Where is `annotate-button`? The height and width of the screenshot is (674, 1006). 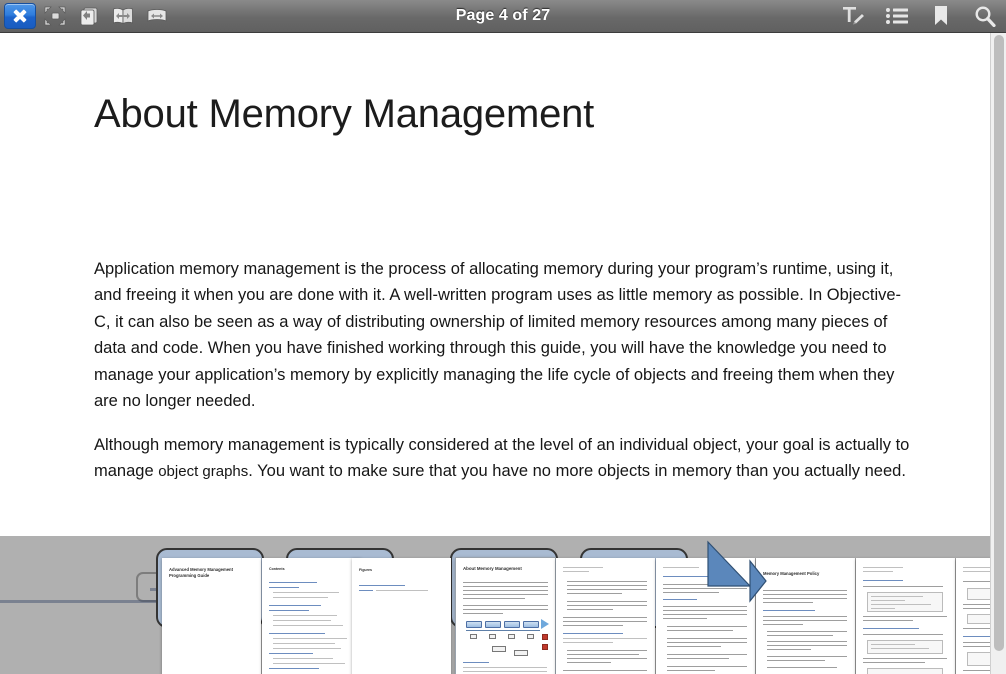
annotate-button is located at coordinates (853, 16).